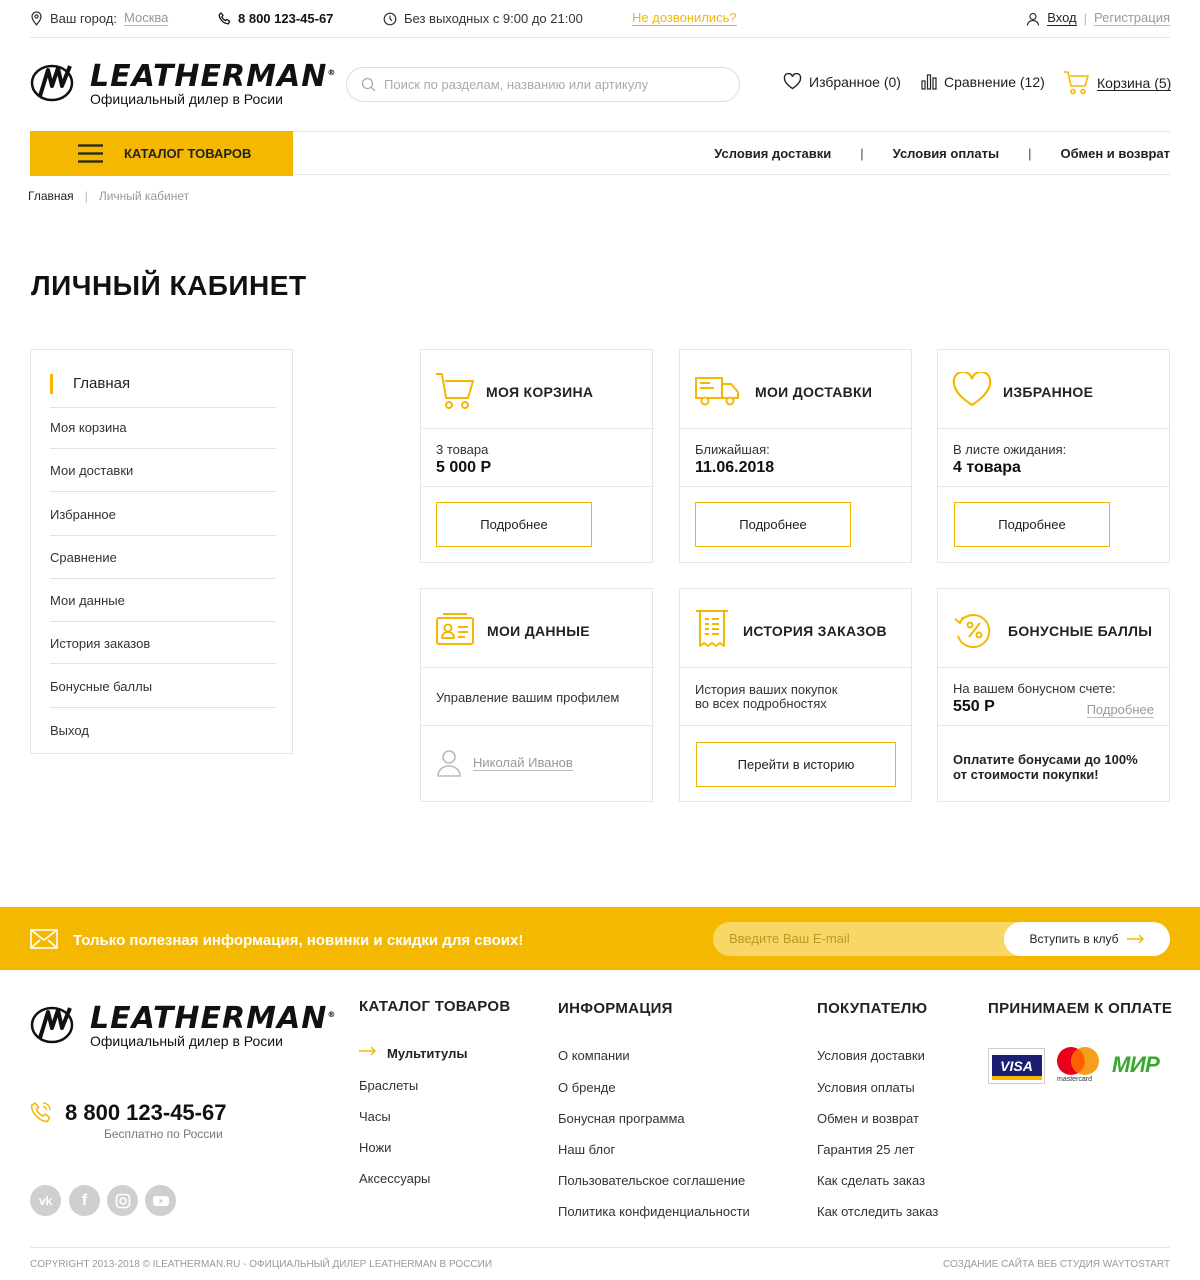 This screenshot has width=1200, height=1280. What do you see at coordinates (865, 1149) in the screenshot?
I see `footer-buyer-link: Гарантия 25 лет` at bounding box center [865, 1149].